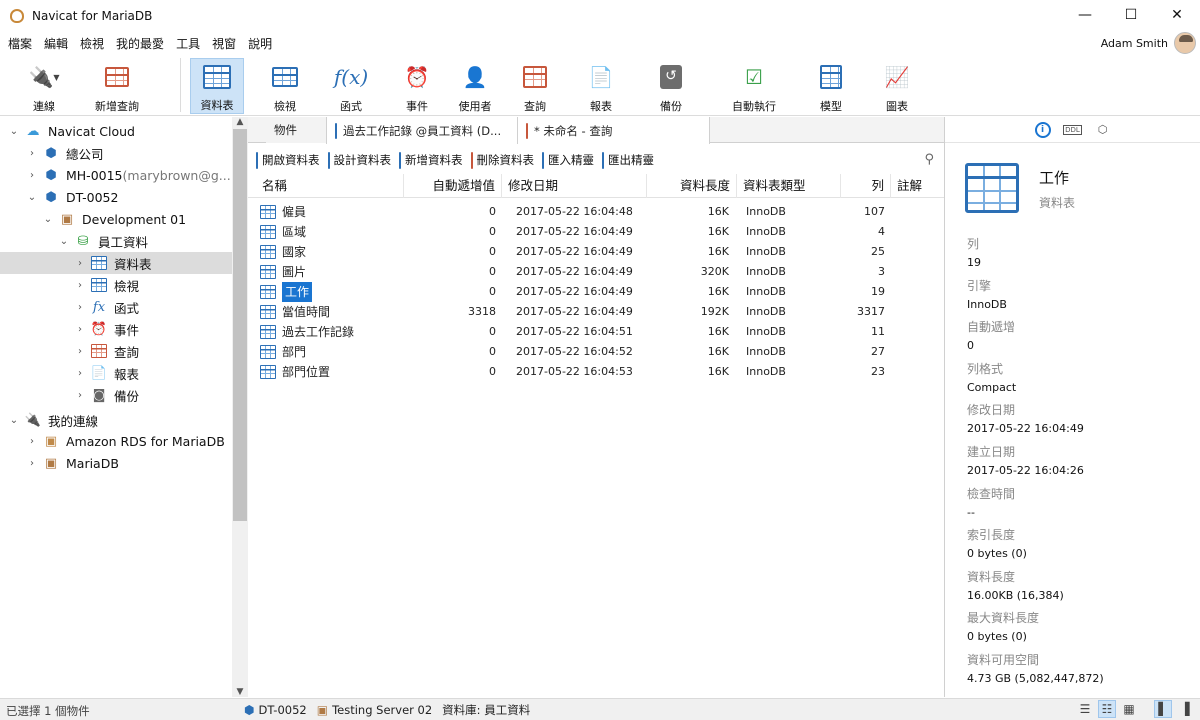 The height and width of the screenshot is (720, 1200). I want to click on tree-item-dt-0052: ⌄ ⬢ DT-0052, so click(116, 197).